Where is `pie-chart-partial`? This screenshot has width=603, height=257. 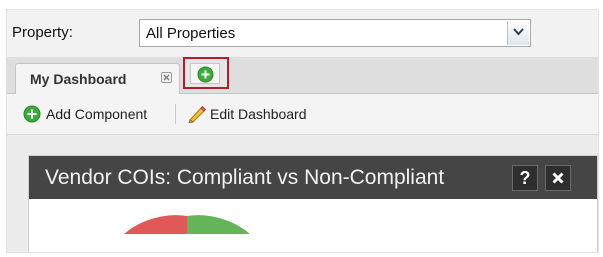 pie-chart-partial is located at coordinates (187, 224).